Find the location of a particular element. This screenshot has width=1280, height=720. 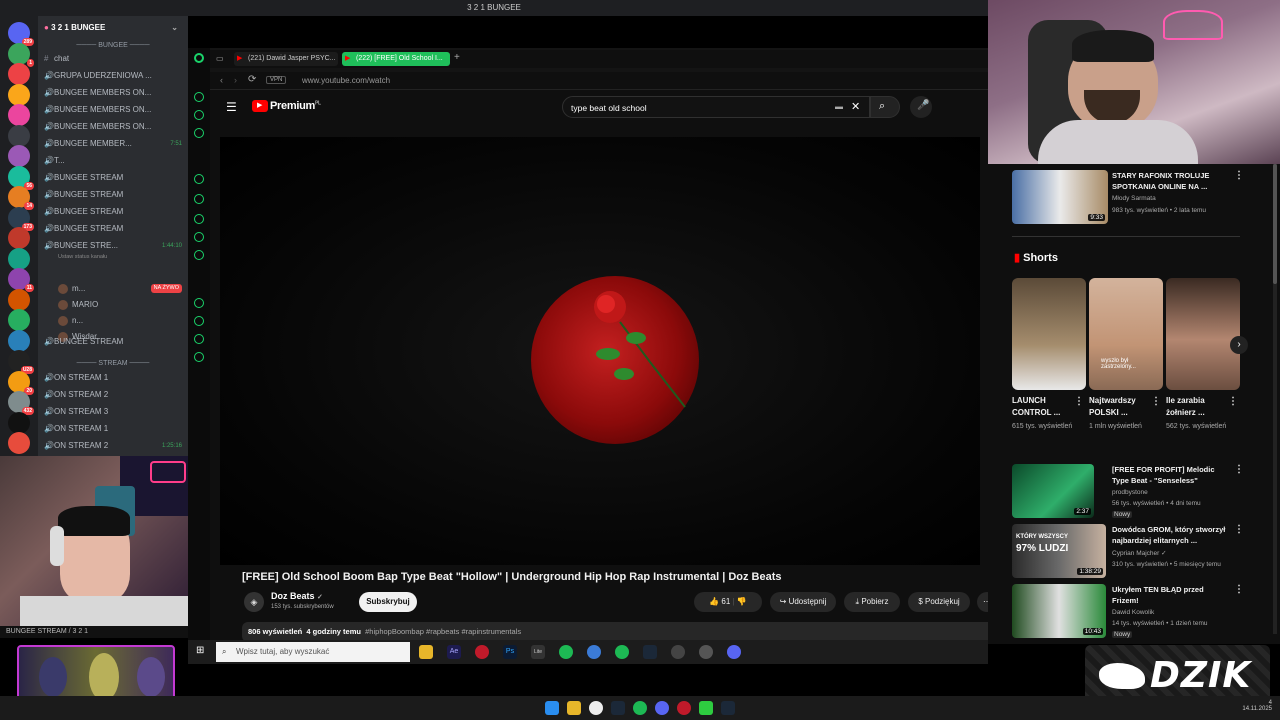

channel-name: Doz Beats ✓ is located at coordinates (297, 596).